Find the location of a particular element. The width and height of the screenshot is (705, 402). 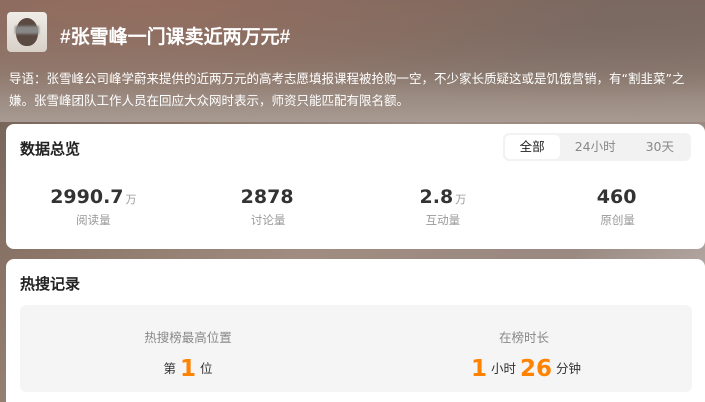

stat-discussions: 2878 讨论量 is located at coordinates (268, 207).